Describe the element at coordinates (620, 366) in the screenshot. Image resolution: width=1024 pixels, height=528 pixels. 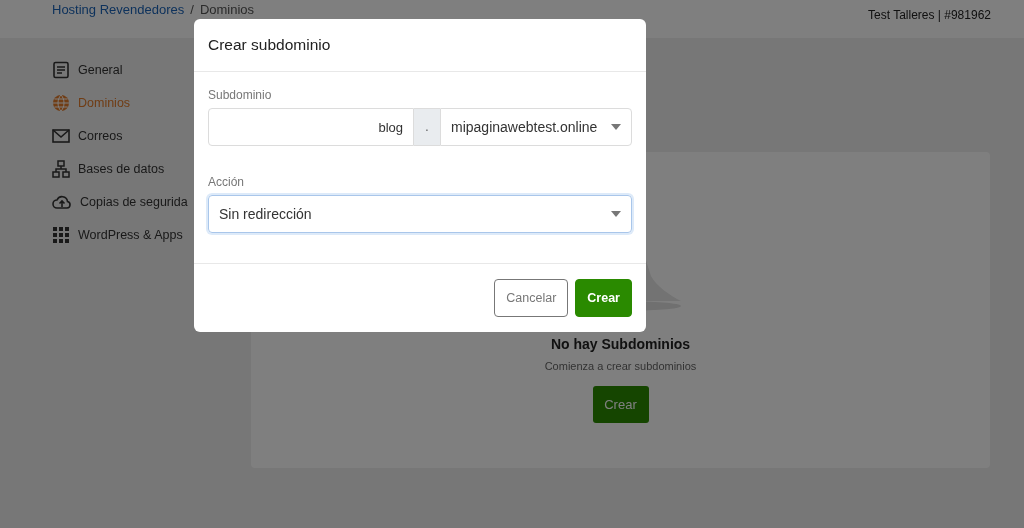
I see `empty-subtitle: Comienza a crear subdominios` at that location.